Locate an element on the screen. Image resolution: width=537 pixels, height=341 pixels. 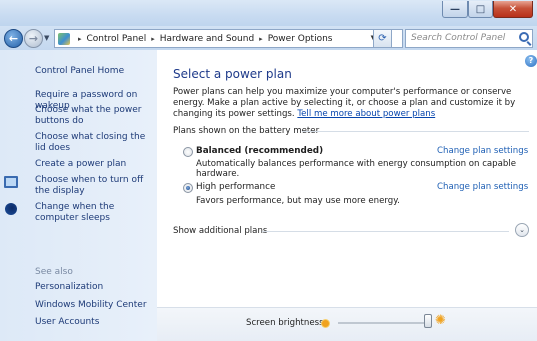
radio-high-performance is located at coordinates (188, 188).